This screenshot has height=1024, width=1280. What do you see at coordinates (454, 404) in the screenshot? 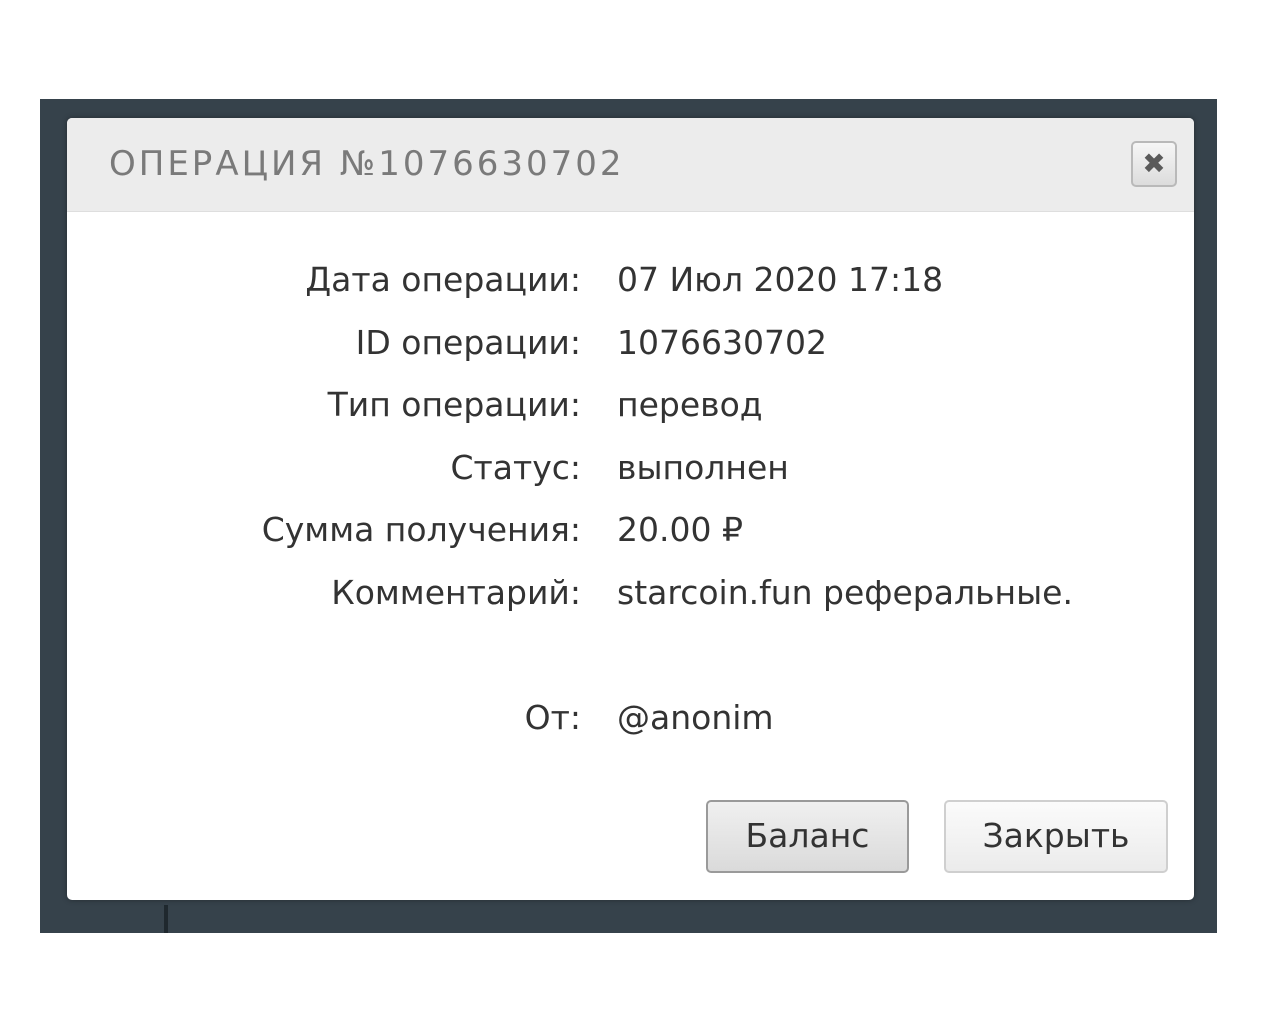
I see `detail-label-type: Тип операции:` at bounding box center [454, 404].